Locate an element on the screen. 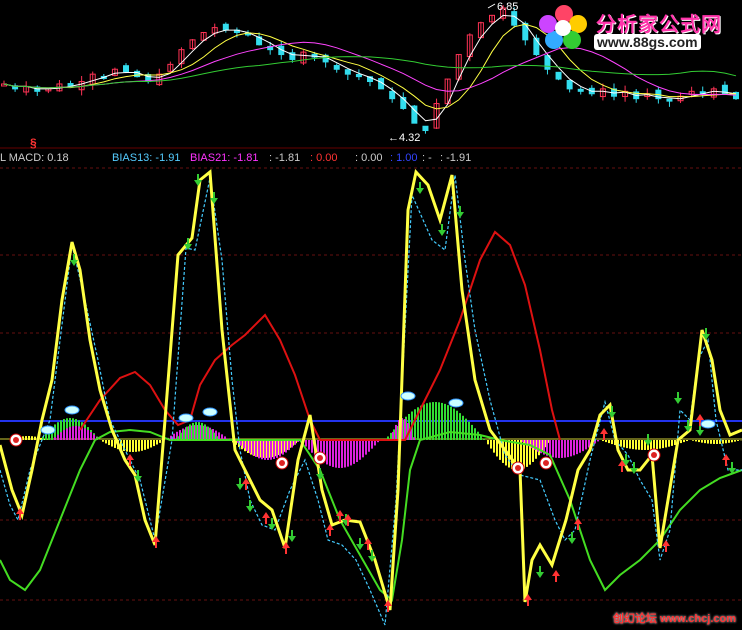 Image resolution: width=742 pixels, height=630 pixels. bias21-label-wrap: BIAS21: -1.81 is located at coordinates (224, 158).